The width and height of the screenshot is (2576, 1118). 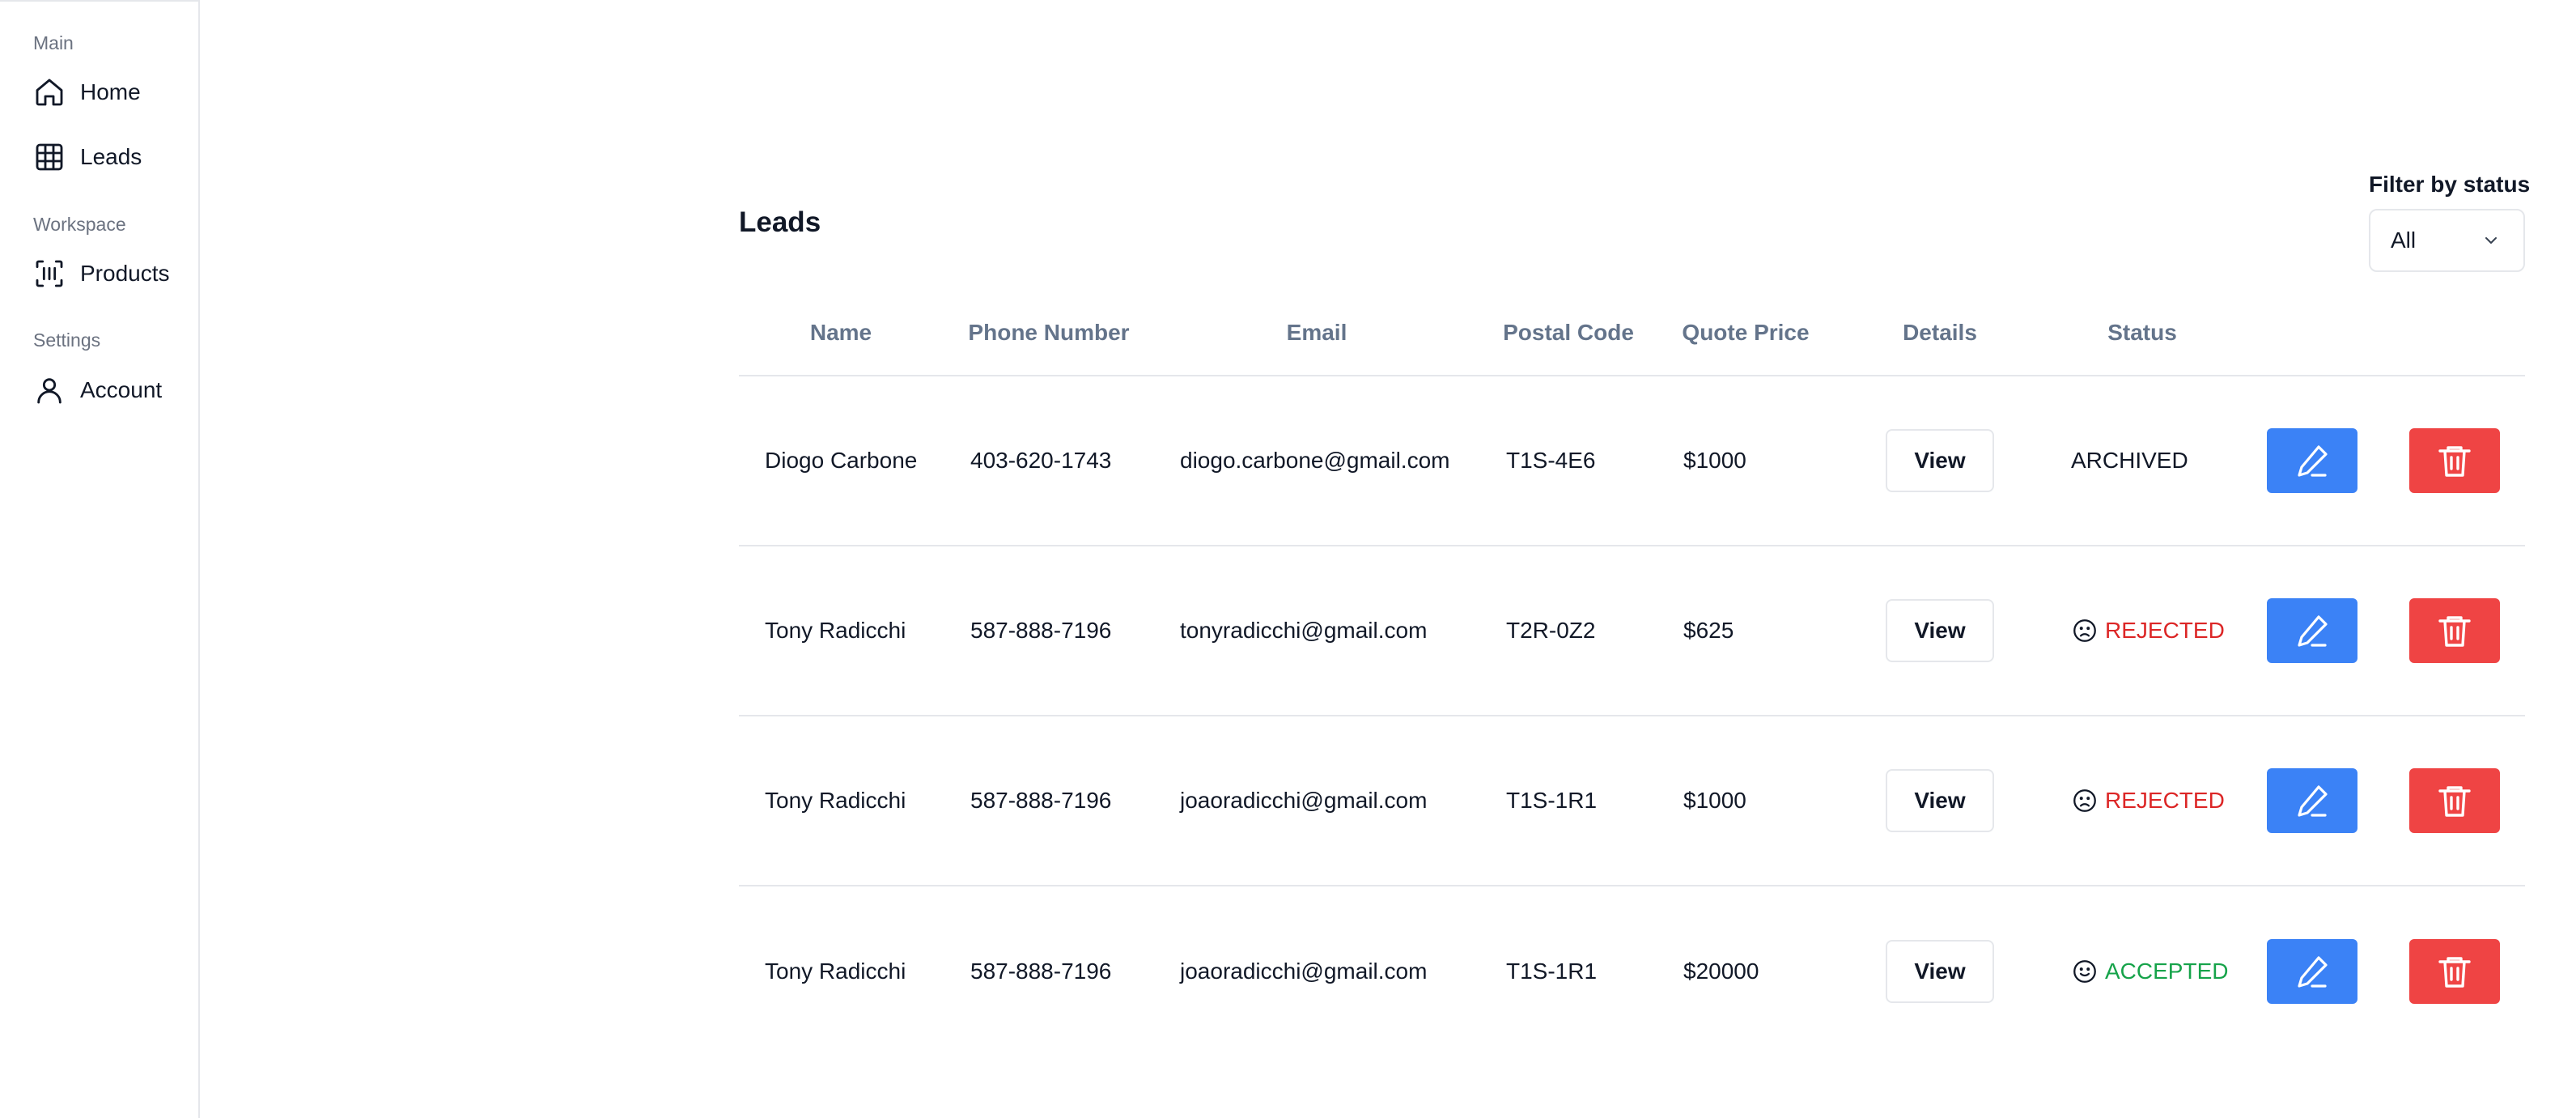 What do you see at coordinates (780, 222) in the screenshot?
I see `page-title: Leads` at bounding box center [780, 222].